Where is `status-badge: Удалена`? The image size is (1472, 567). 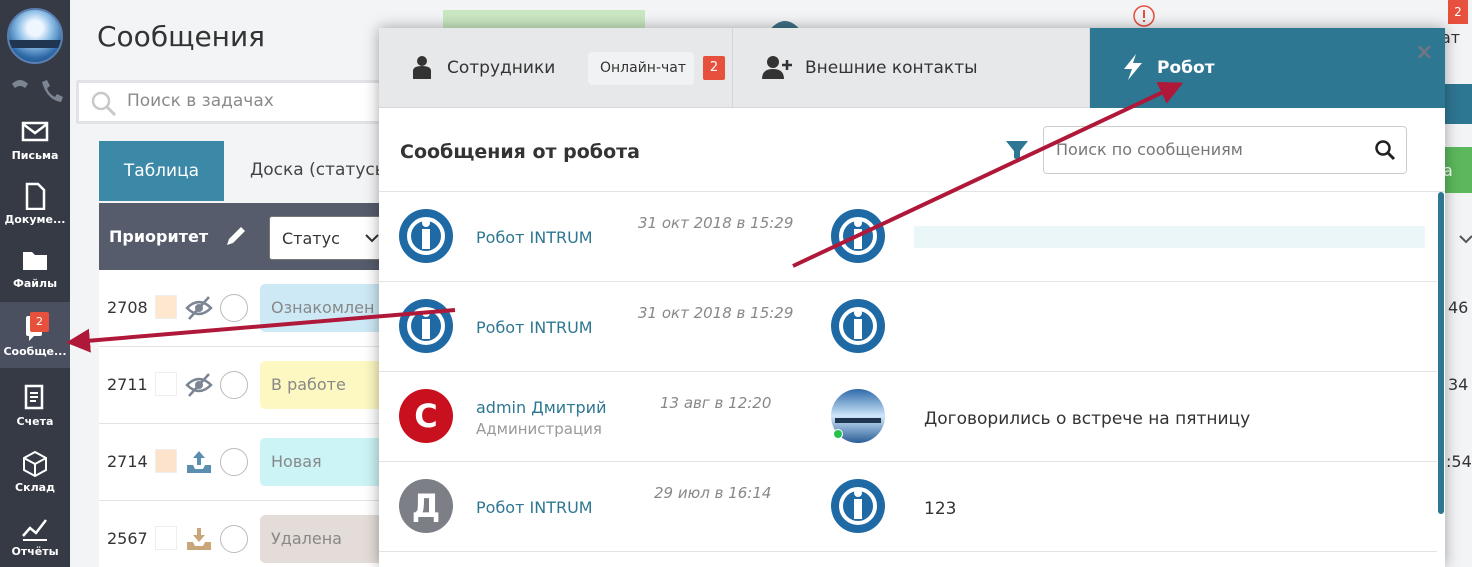
status-badge: Удалена is located at coordinates (325, 539).